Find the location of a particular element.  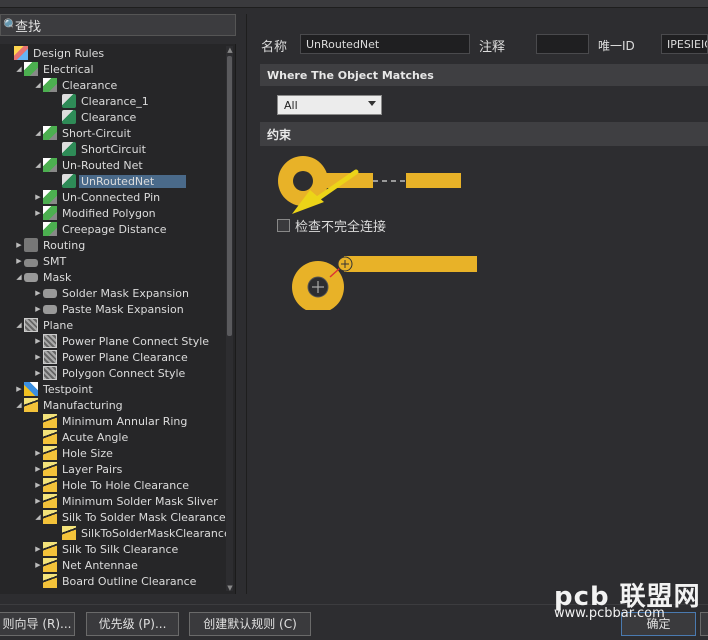

tree-node: Board Outline Clearance is located at coordinates (115, 581).